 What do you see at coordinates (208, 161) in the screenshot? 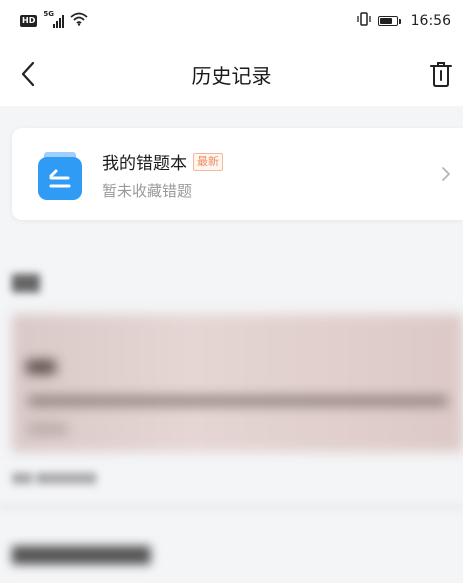
I see `new-badge: 最新` at bounding box center [208, 161].